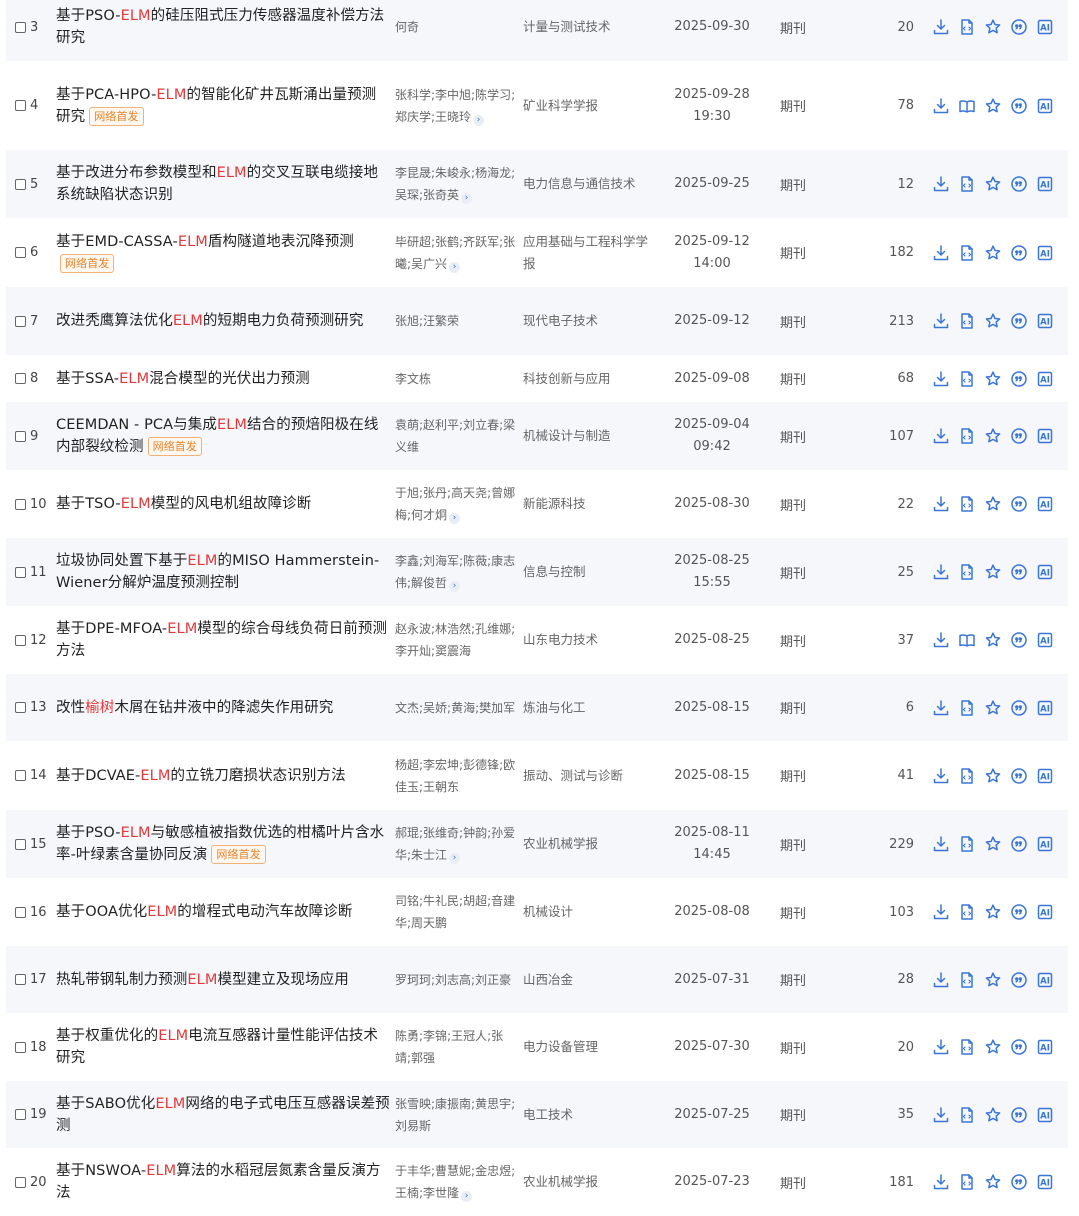 The width and height of the screenshot is (1079, 1216). I want to click on article-title-link: 基于TSO-ELM模型的风电机组故障诊断, so click(183, 504).